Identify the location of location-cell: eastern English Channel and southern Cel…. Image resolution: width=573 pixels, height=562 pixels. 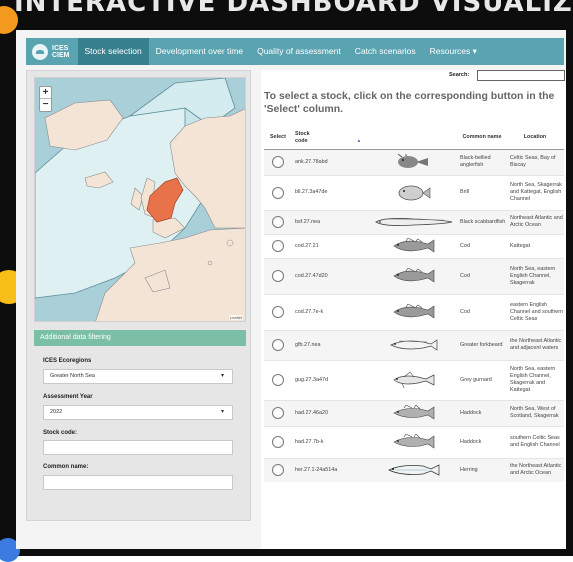
(535, 311).